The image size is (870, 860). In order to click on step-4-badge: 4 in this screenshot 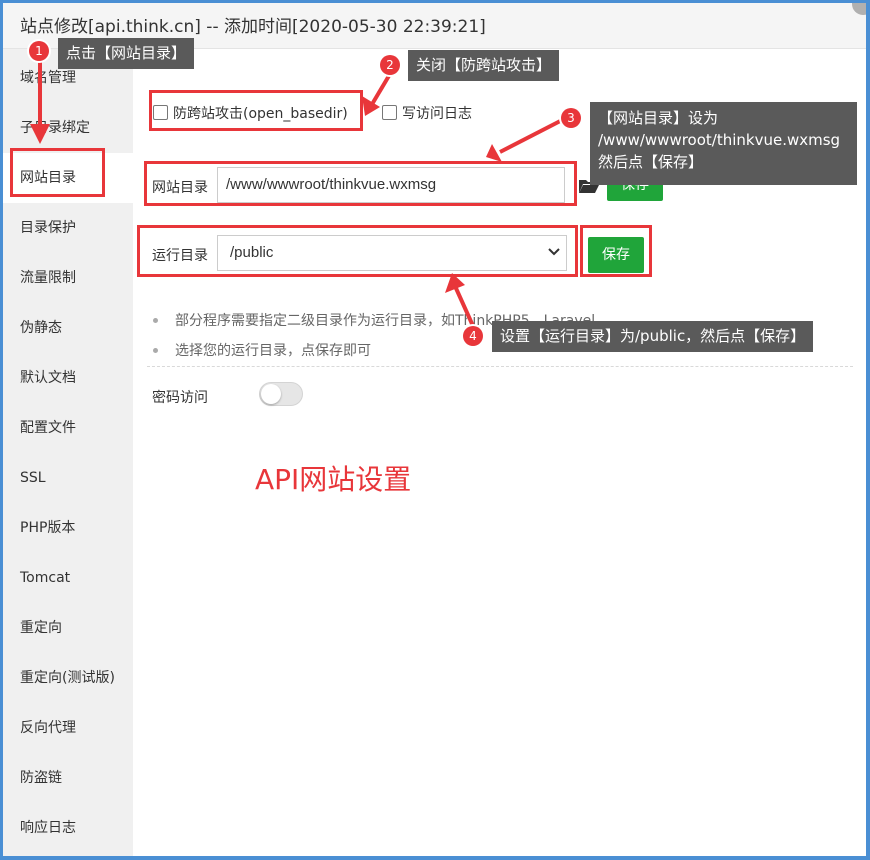, I will do `click(473, 336)`.